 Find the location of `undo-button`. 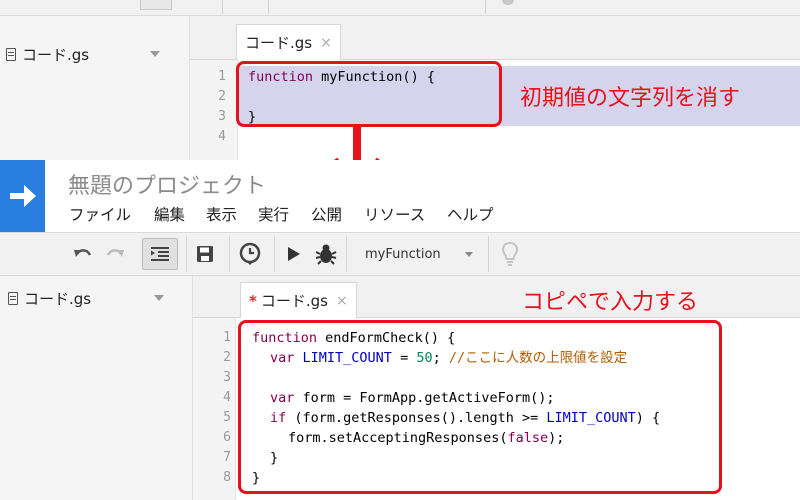

undo-button is located at coordinates (83, 254).